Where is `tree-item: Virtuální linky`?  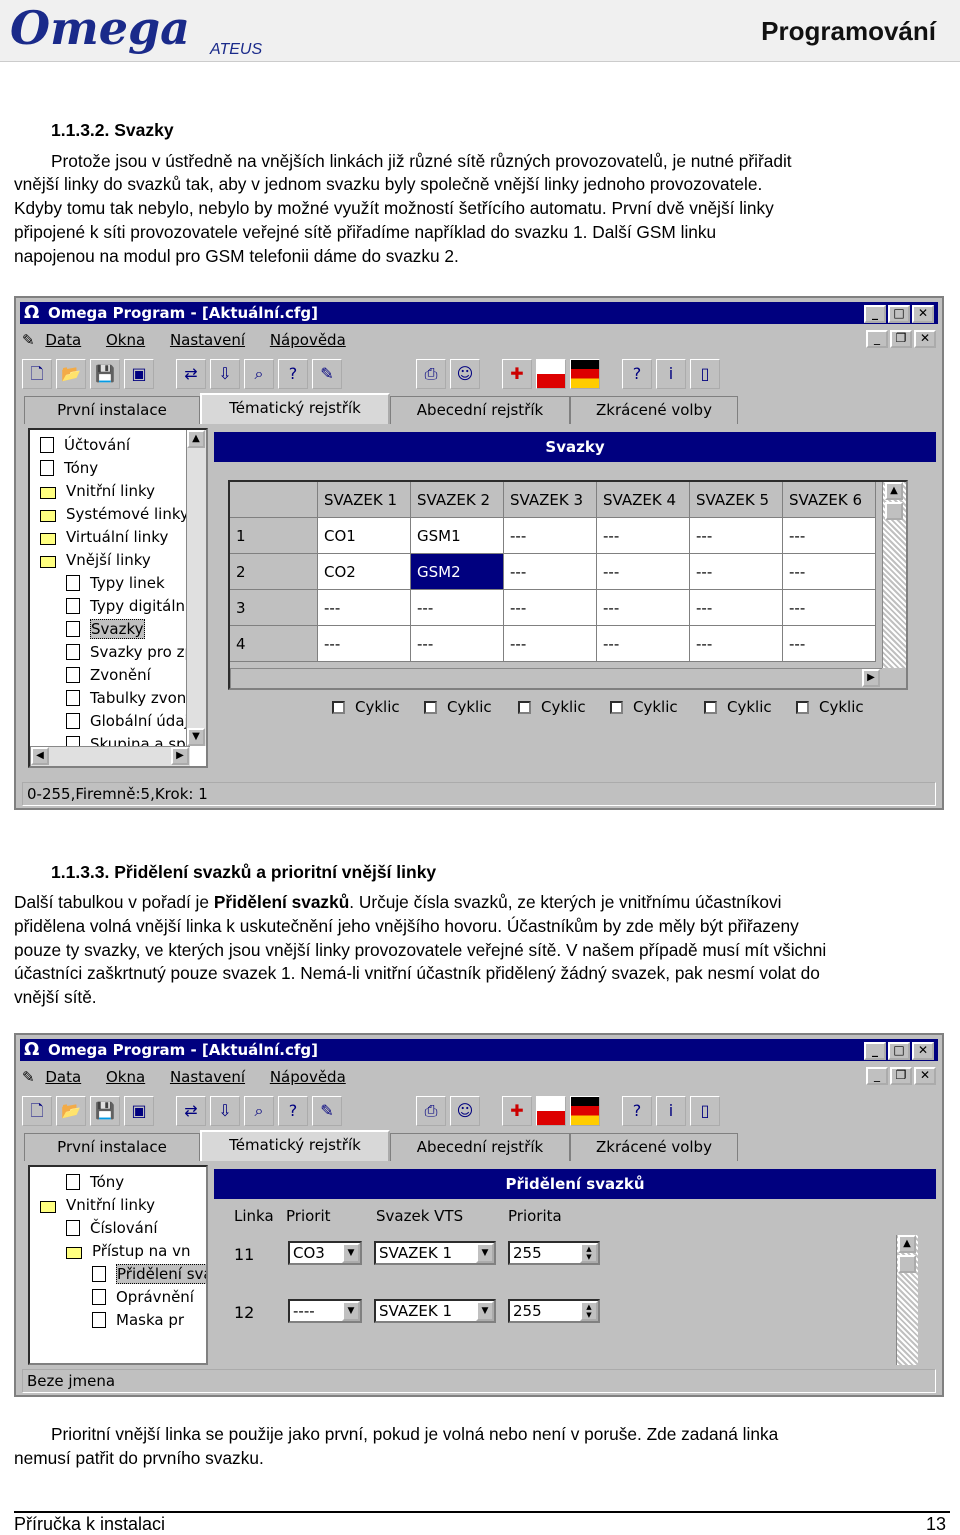 tree-item: Virtuální linky is located at coordinates (104, 537).